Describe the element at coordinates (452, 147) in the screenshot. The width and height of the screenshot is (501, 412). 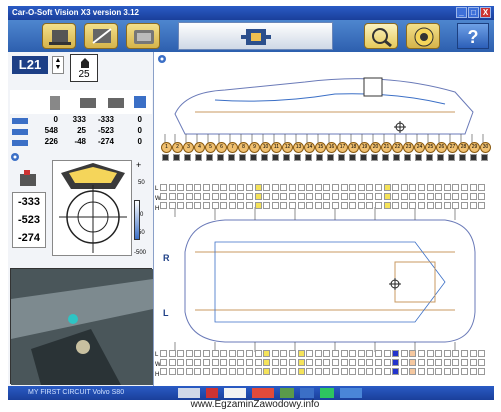
I see `measuring-point: 27` at that location.